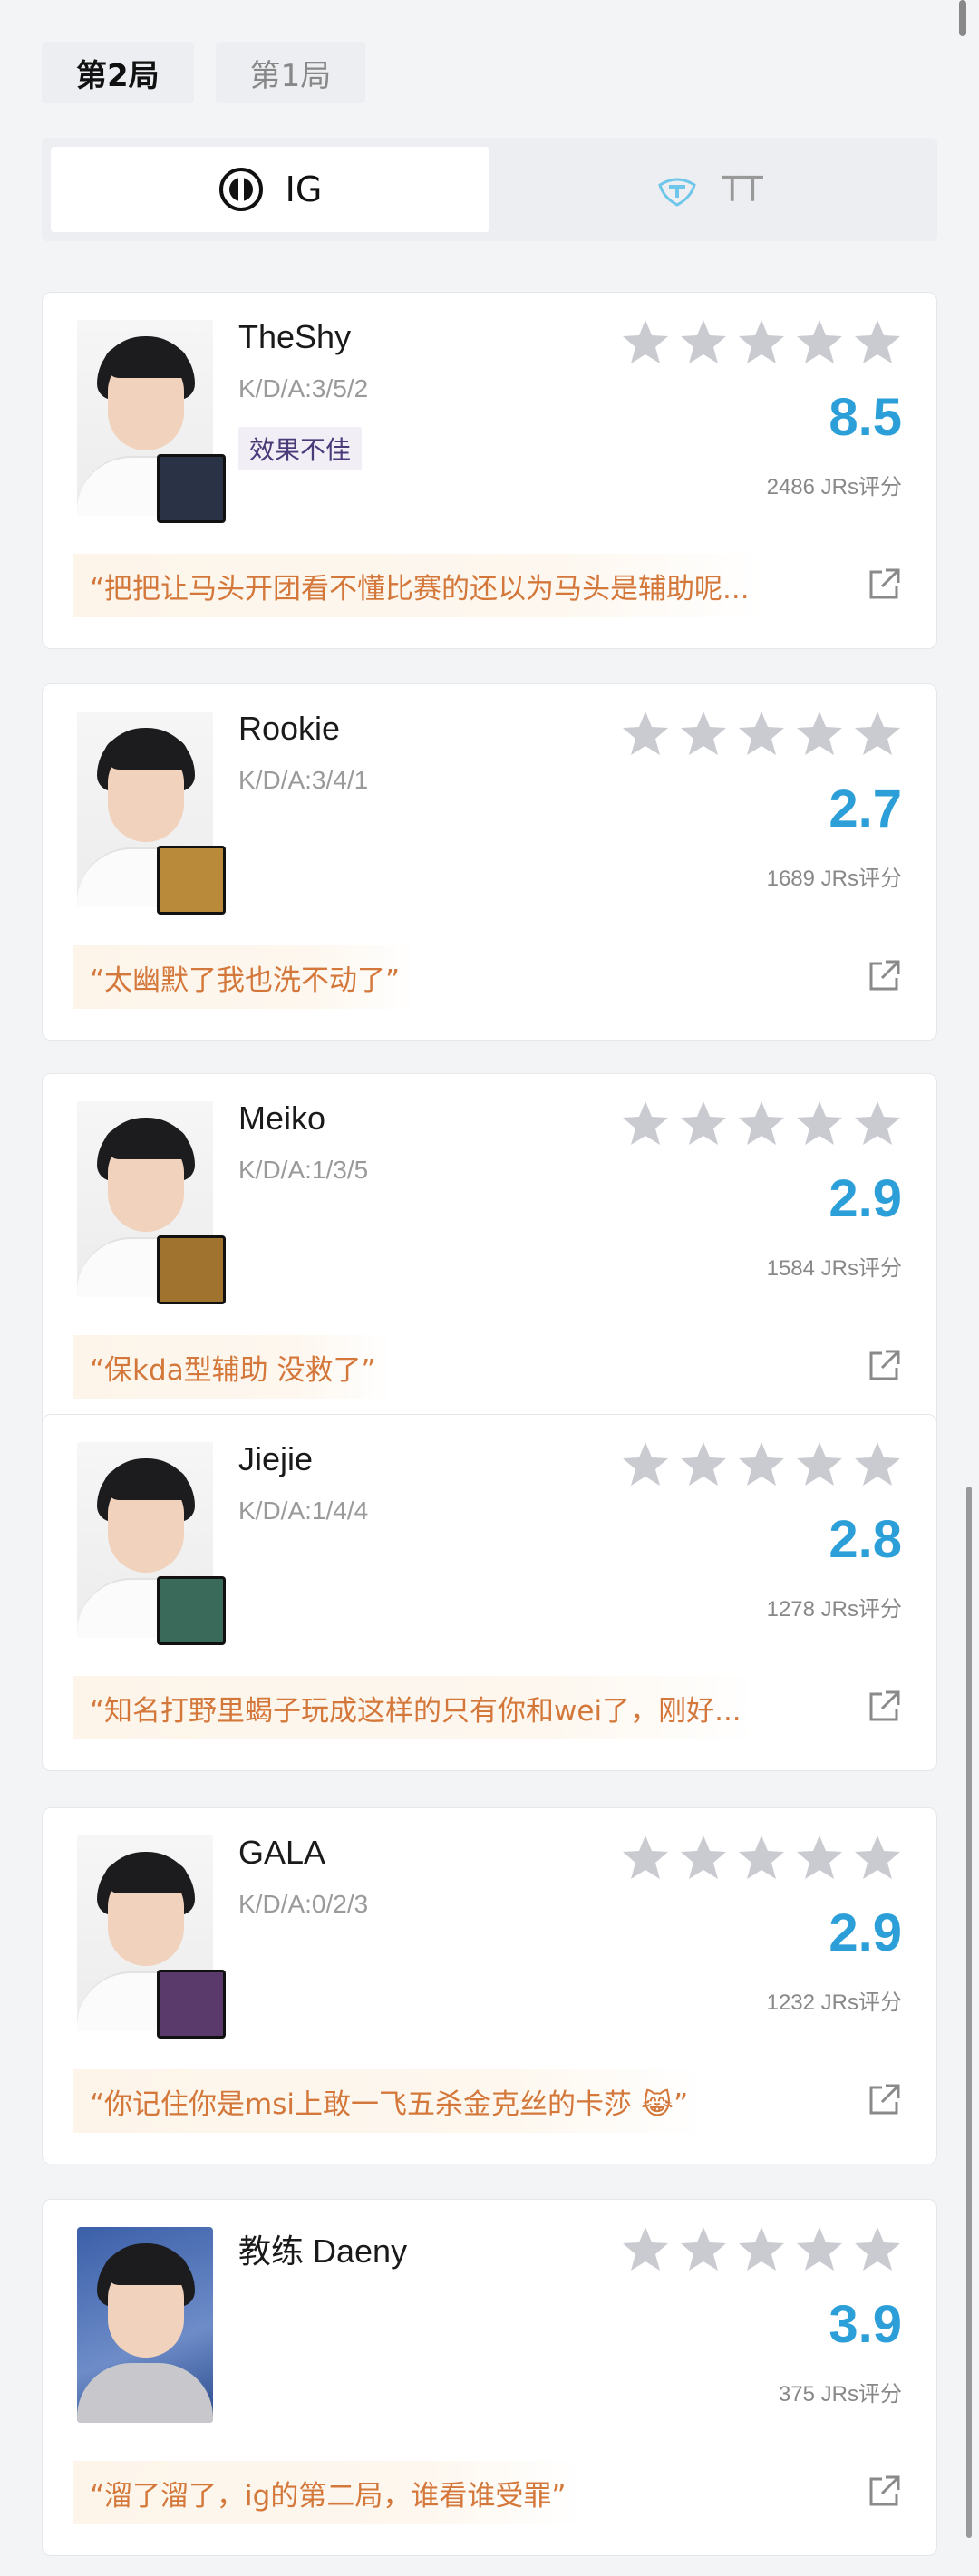  What do you see at coordinates (709, 189) in the screenshot?
I see `team-tab-tt: TT` at bounding box center [709, 189].